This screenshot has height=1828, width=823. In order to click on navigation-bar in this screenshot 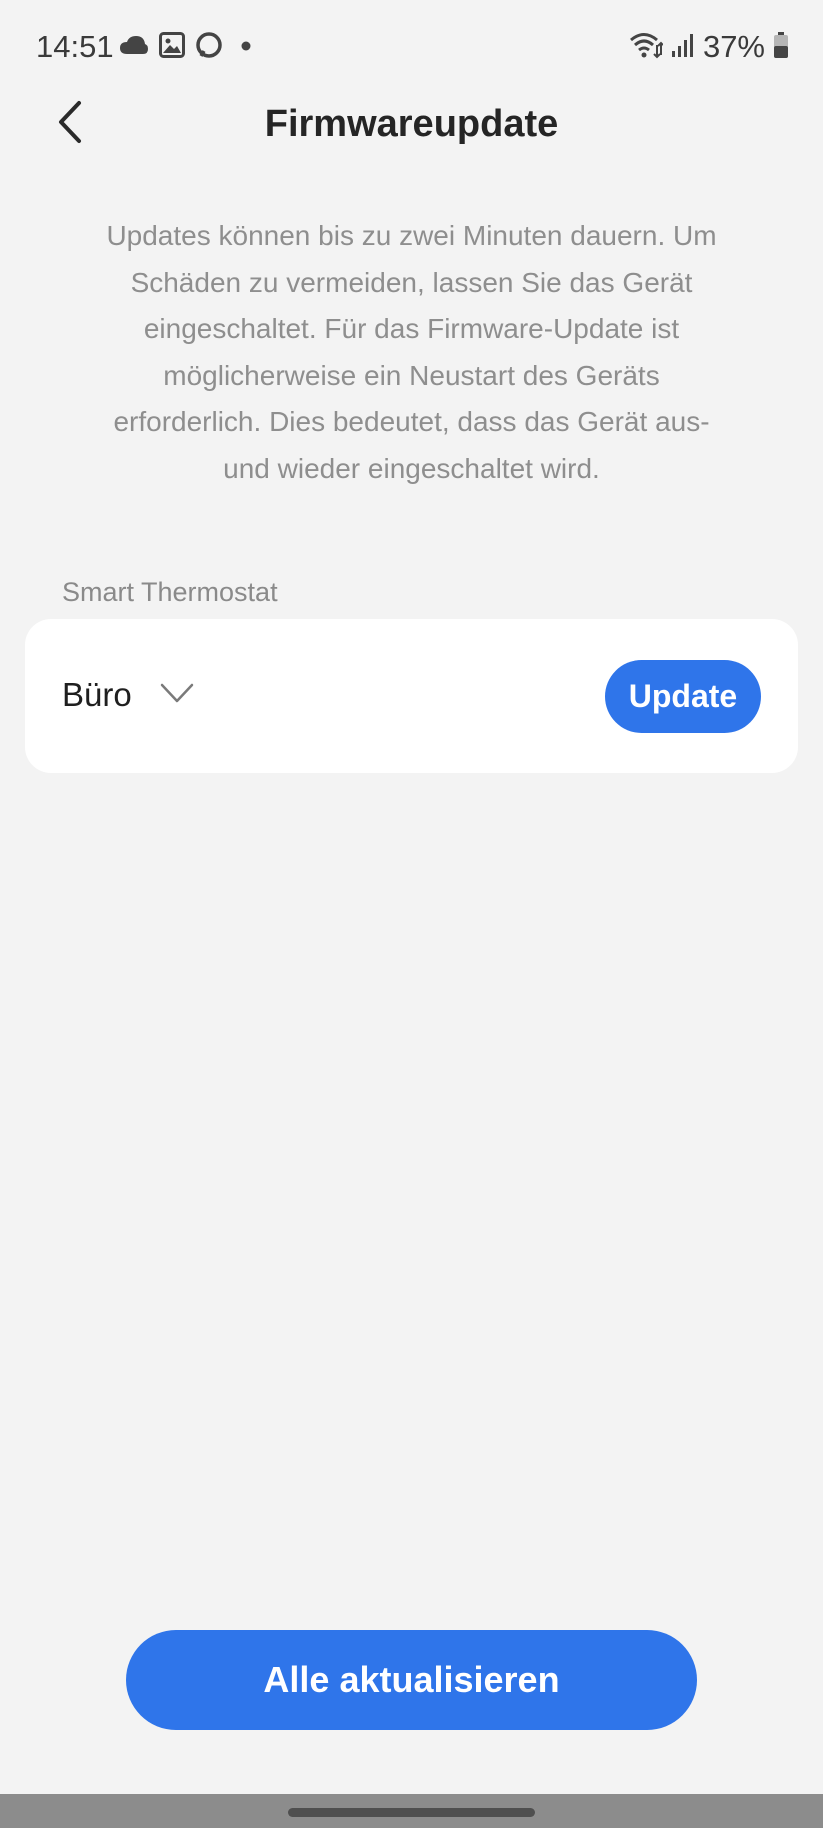, I will do `click(411, 1811)`.